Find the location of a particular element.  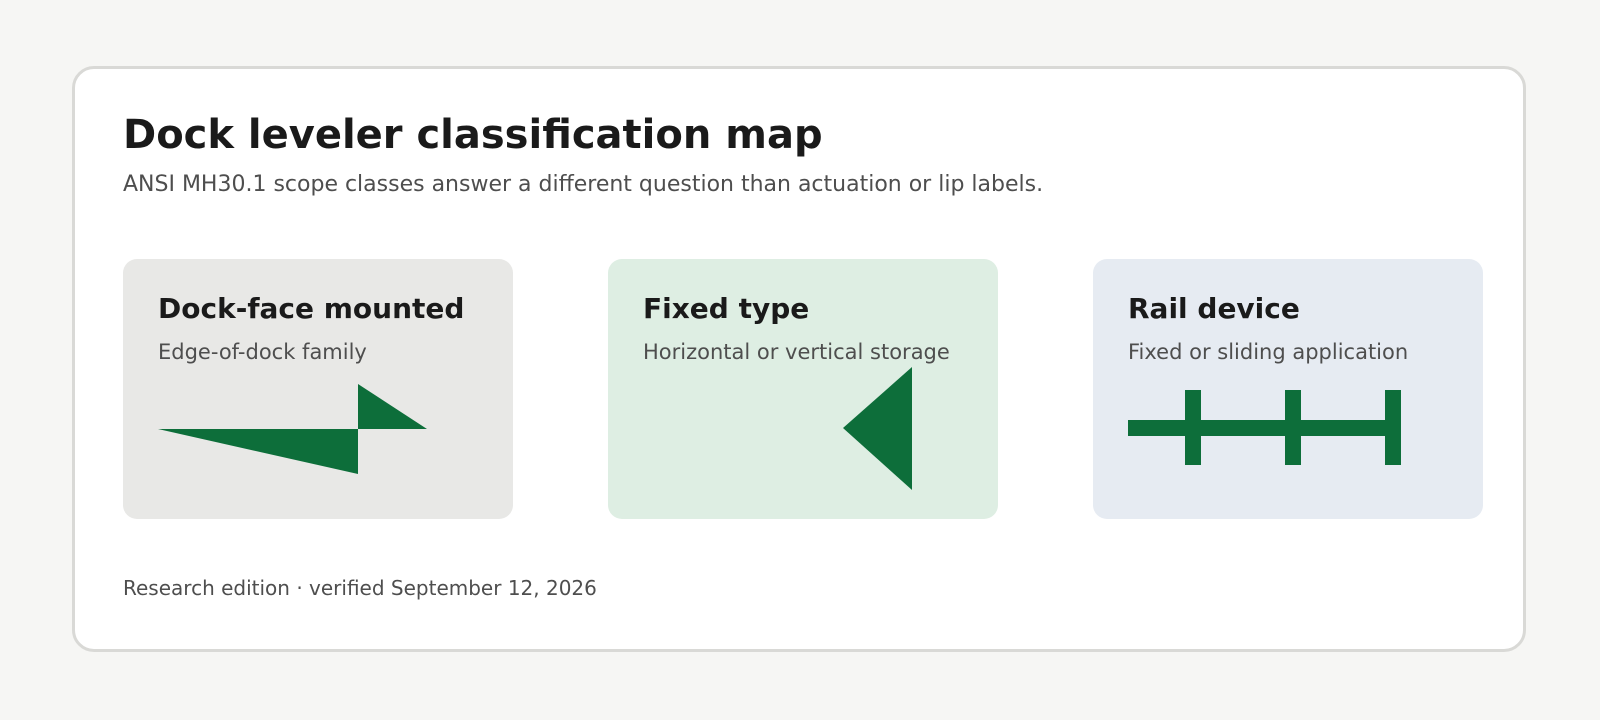

page-title: Dock leveler classification map is located at coordinates (473, 135).